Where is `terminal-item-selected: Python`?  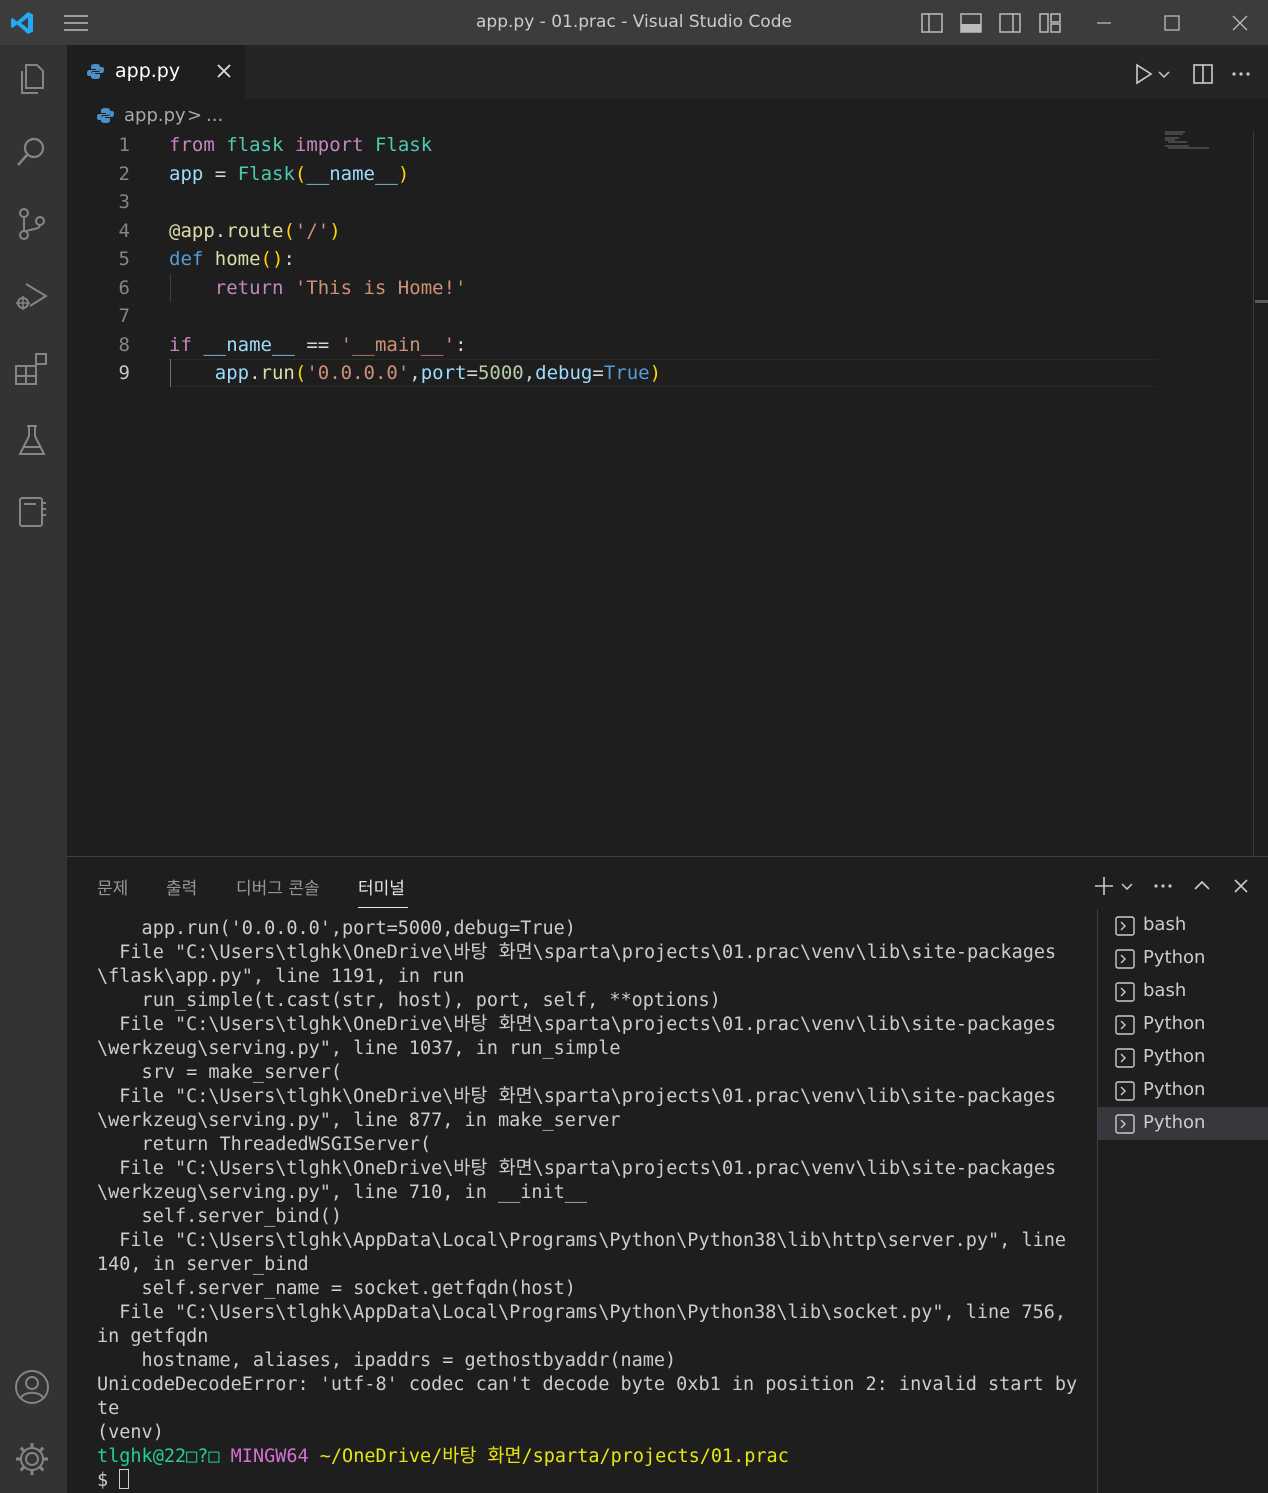
terminal-item-selected: Python is located at coordinates (1183, 1123).